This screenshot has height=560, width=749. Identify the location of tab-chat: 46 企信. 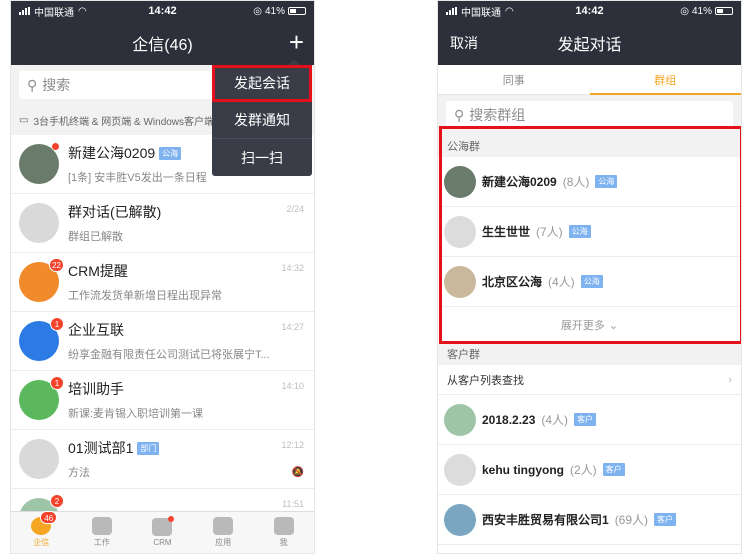
(41, 532).